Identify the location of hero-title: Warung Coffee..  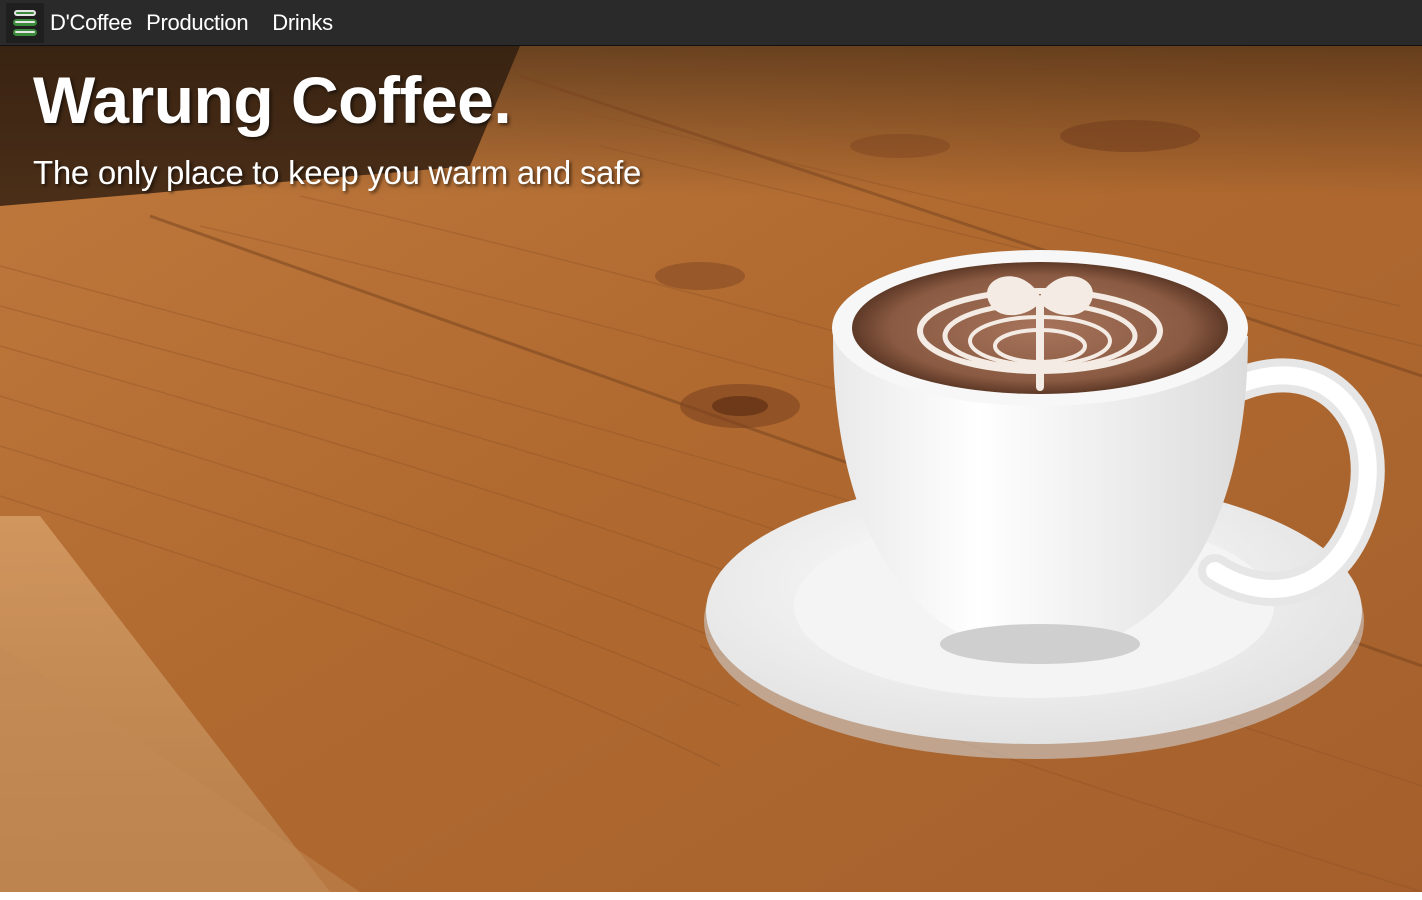
(272, 100).